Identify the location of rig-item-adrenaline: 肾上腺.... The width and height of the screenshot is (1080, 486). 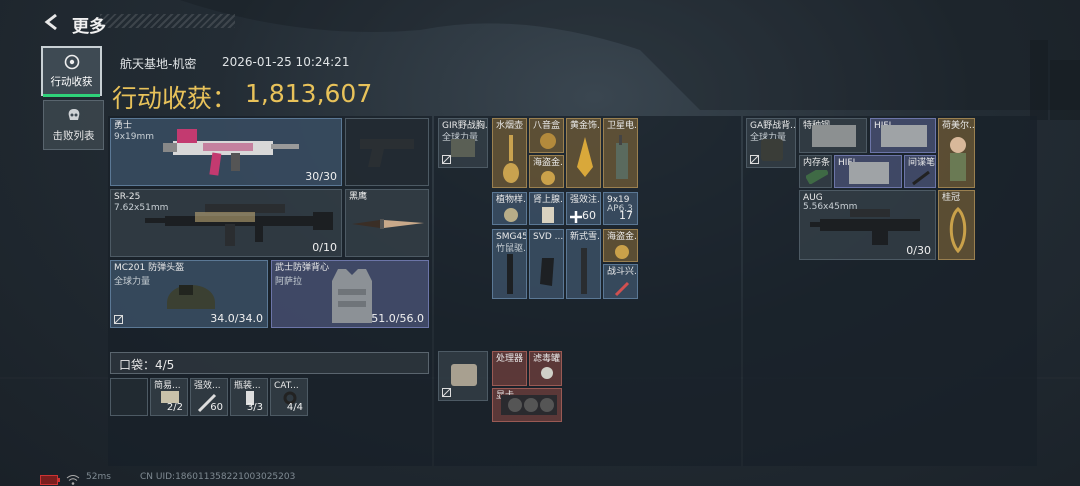
(546, 208).